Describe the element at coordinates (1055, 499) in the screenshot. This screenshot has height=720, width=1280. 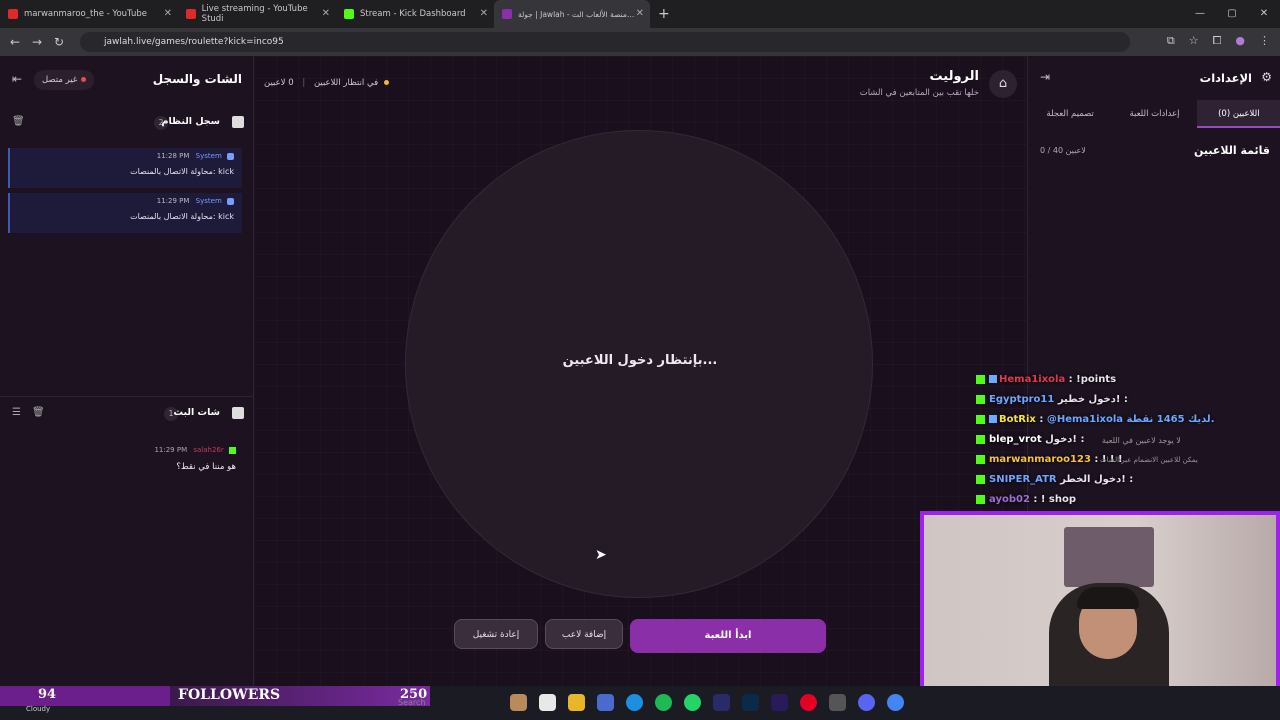
I see `chat-text: : ! shop` at that location.